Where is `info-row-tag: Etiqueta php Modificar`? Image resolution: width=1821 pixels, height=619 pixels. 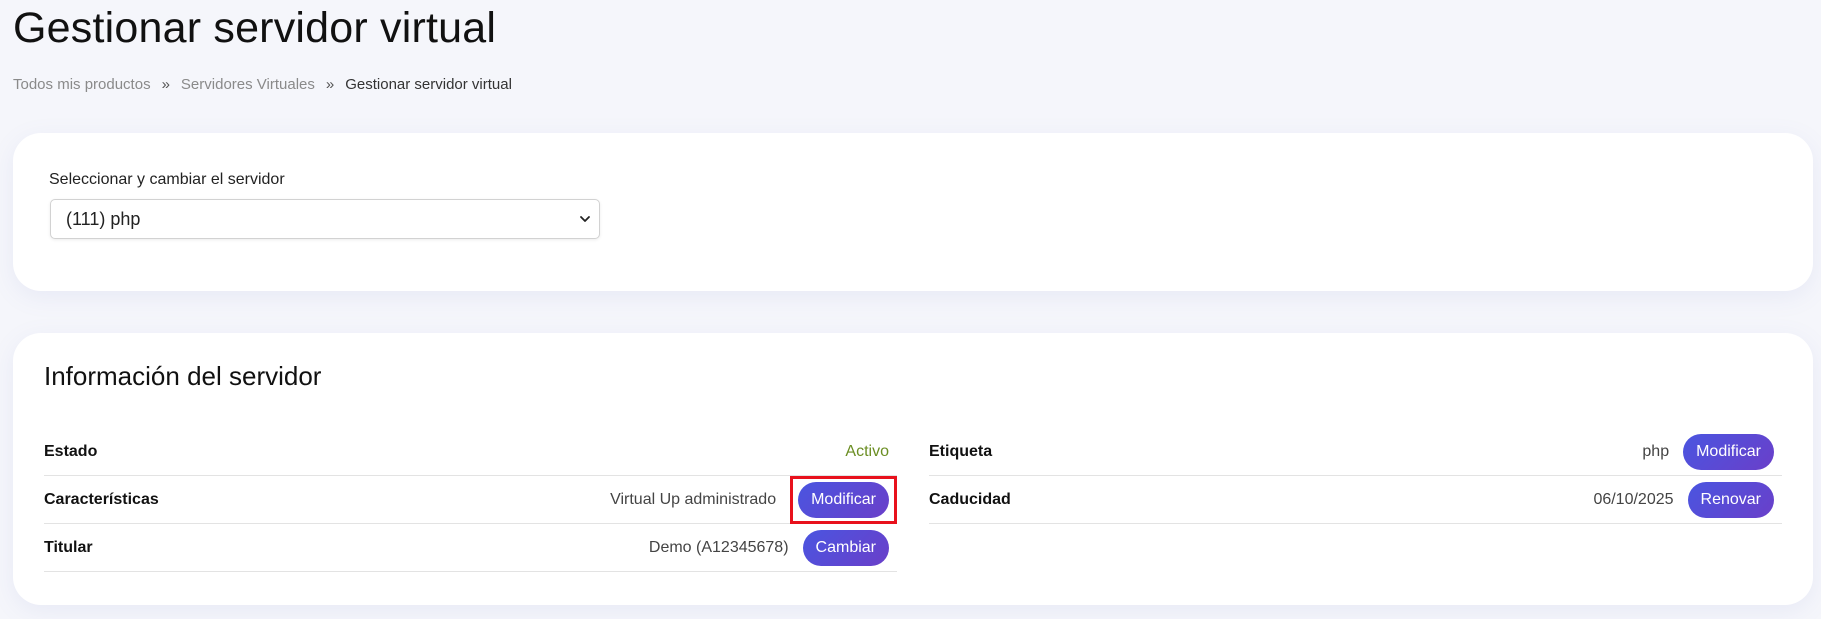 info-row-tag: Etiqueta php Modificar is located at coordinates (1355, 452).